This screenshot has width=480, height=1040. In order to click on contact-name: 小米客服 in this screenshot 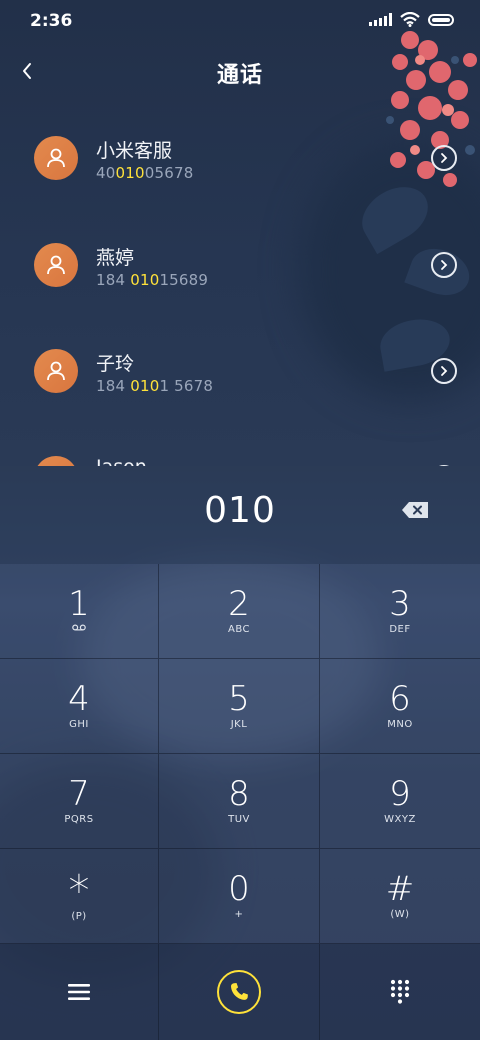, I will do `click(134, 151)`.